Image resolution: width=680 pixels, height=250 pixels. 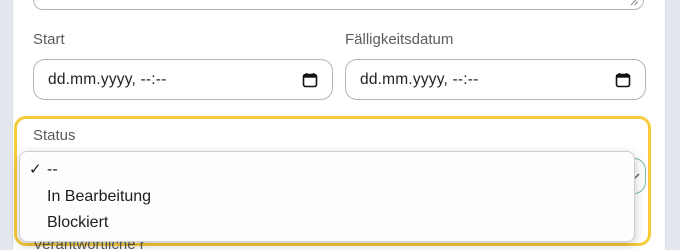 I want to click on description-textarea, so click(x=338, y=5).